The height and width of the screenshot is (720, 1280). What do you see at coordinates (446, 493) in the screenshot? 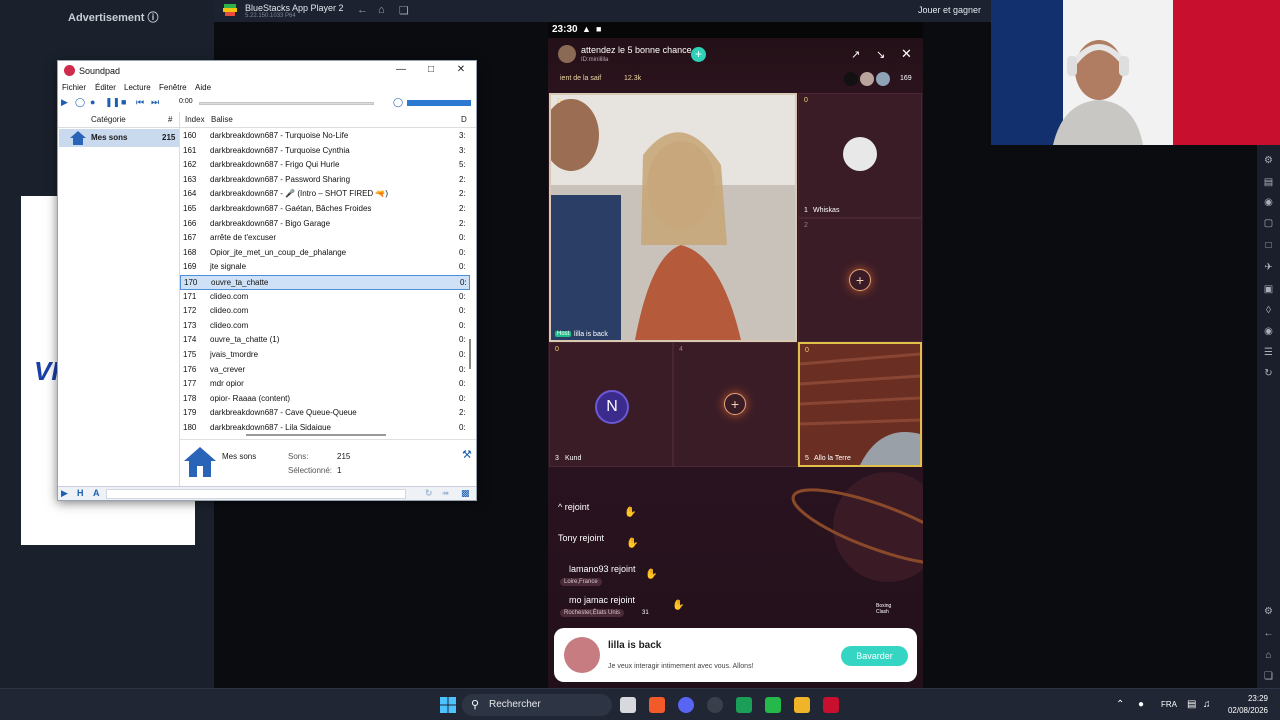
I see `forward-icon: ➠` at bounding box center [446, 493].